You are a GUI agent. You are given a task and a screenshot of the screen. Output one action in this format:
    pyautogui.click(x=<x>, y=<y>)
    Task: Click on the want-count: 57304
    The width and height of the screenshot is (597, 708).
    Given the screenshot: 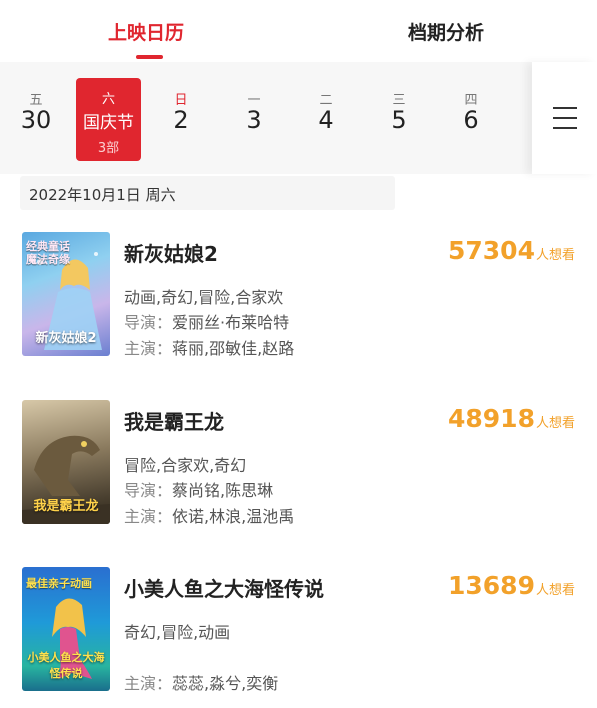 What is the action you would take?
    pyautogui.click(x=491, y=250)
    